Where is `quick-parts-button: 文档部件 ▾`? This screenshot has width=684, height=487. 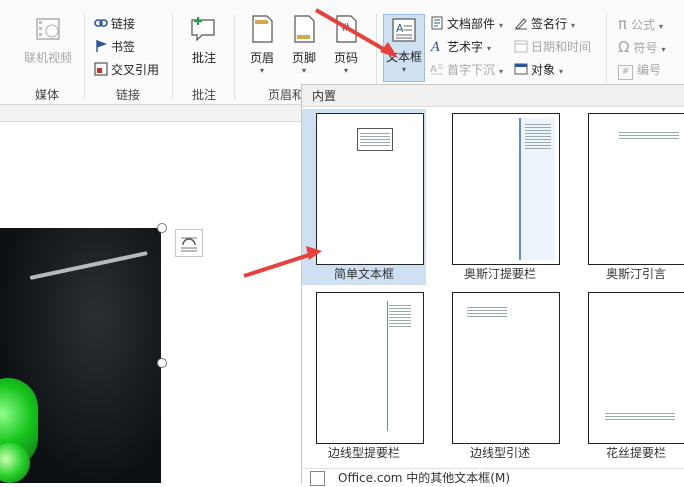
quick-parts-button: 文档部件 ▾ is located at coordinates (466, 24).